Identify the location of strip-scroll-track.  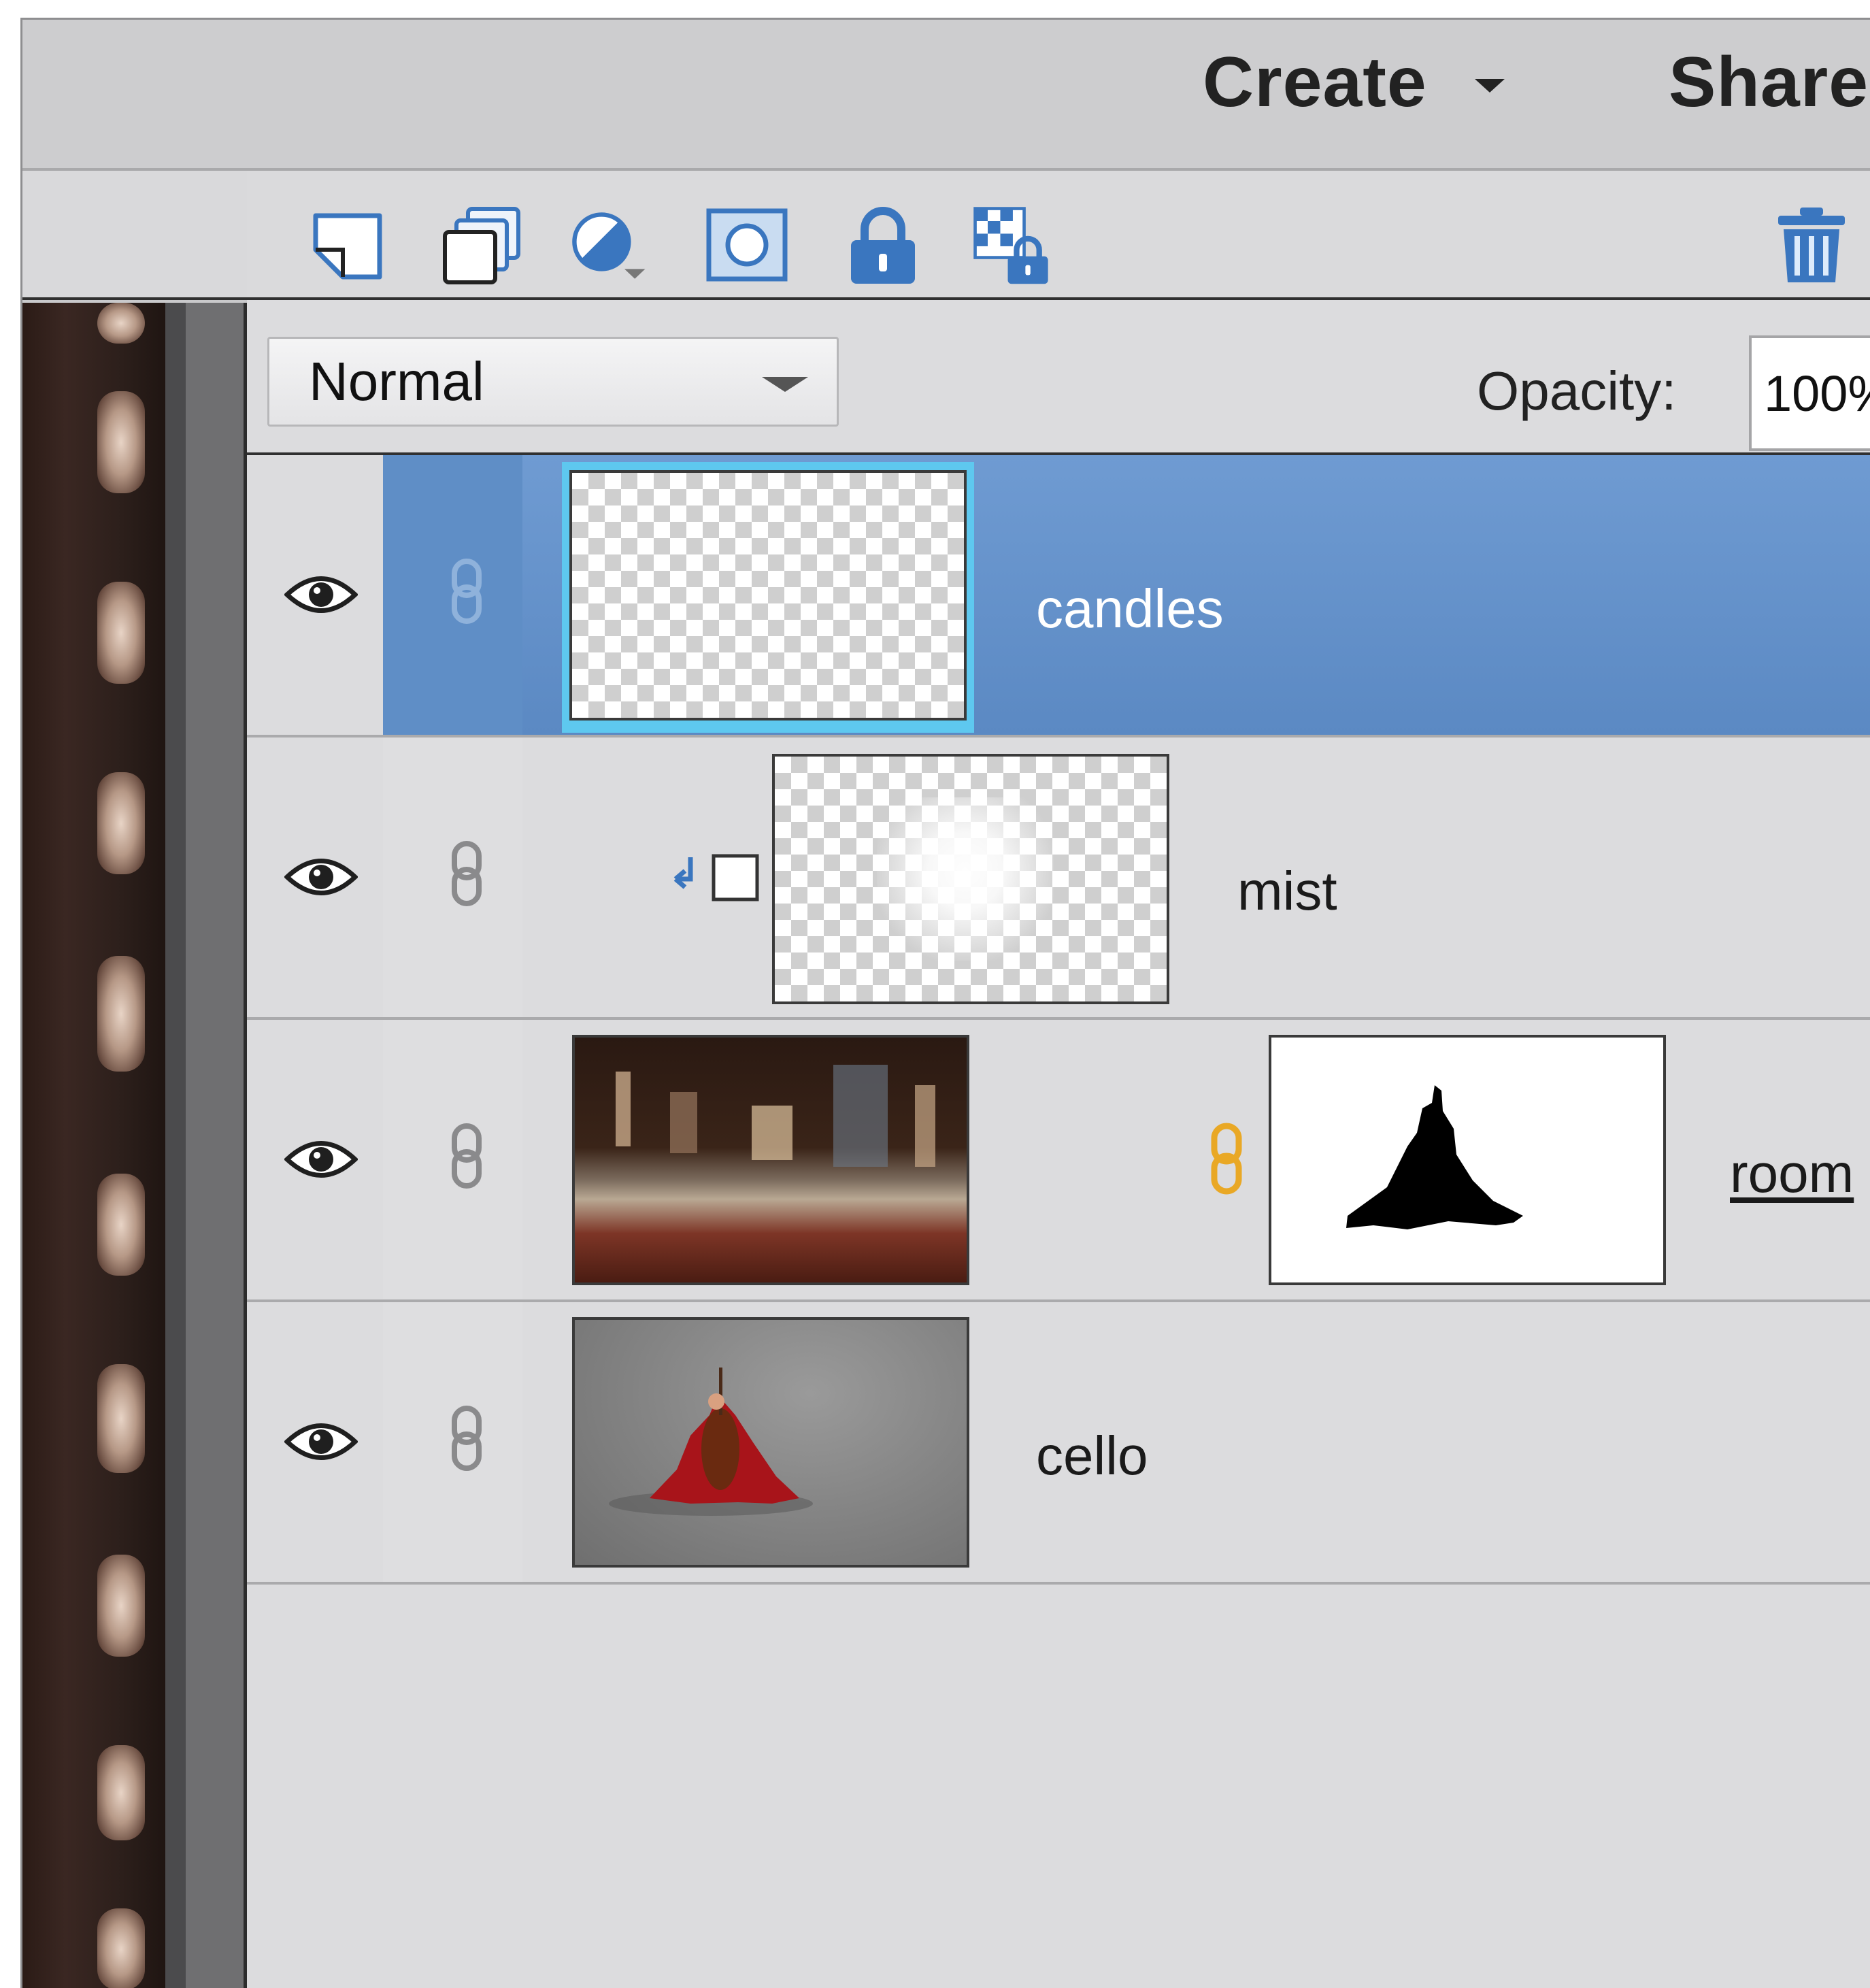
(216, 1145).